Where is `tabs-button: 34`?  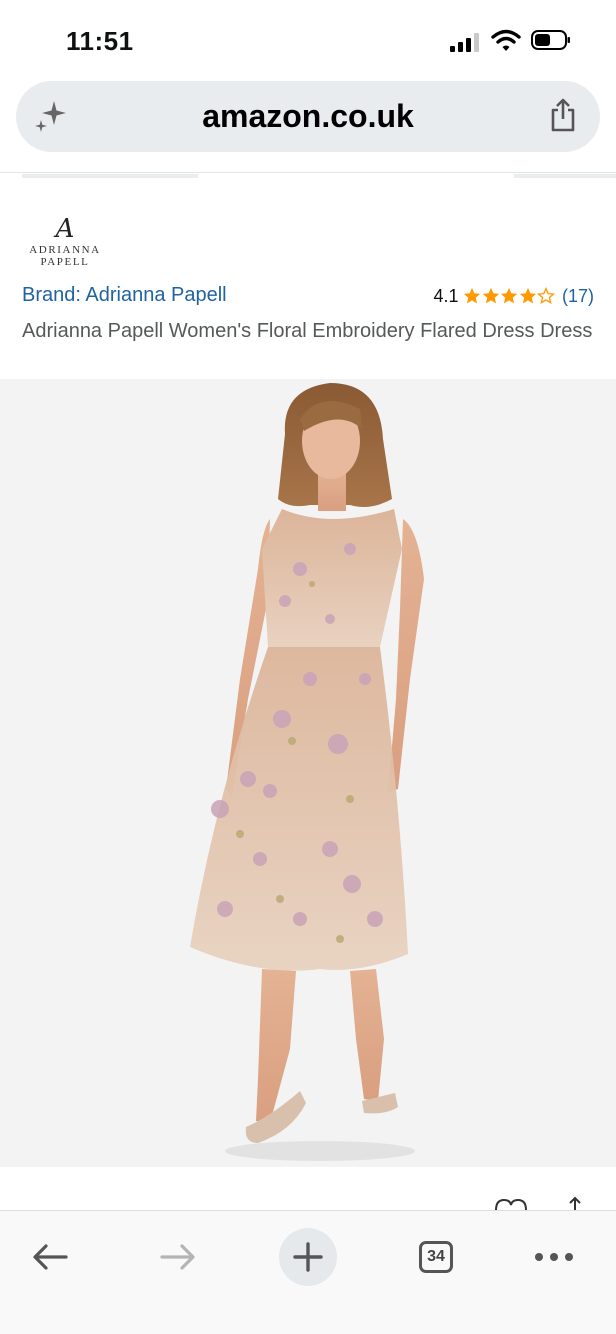 tabs-button: 34 is located at coordinates (436, 1257).